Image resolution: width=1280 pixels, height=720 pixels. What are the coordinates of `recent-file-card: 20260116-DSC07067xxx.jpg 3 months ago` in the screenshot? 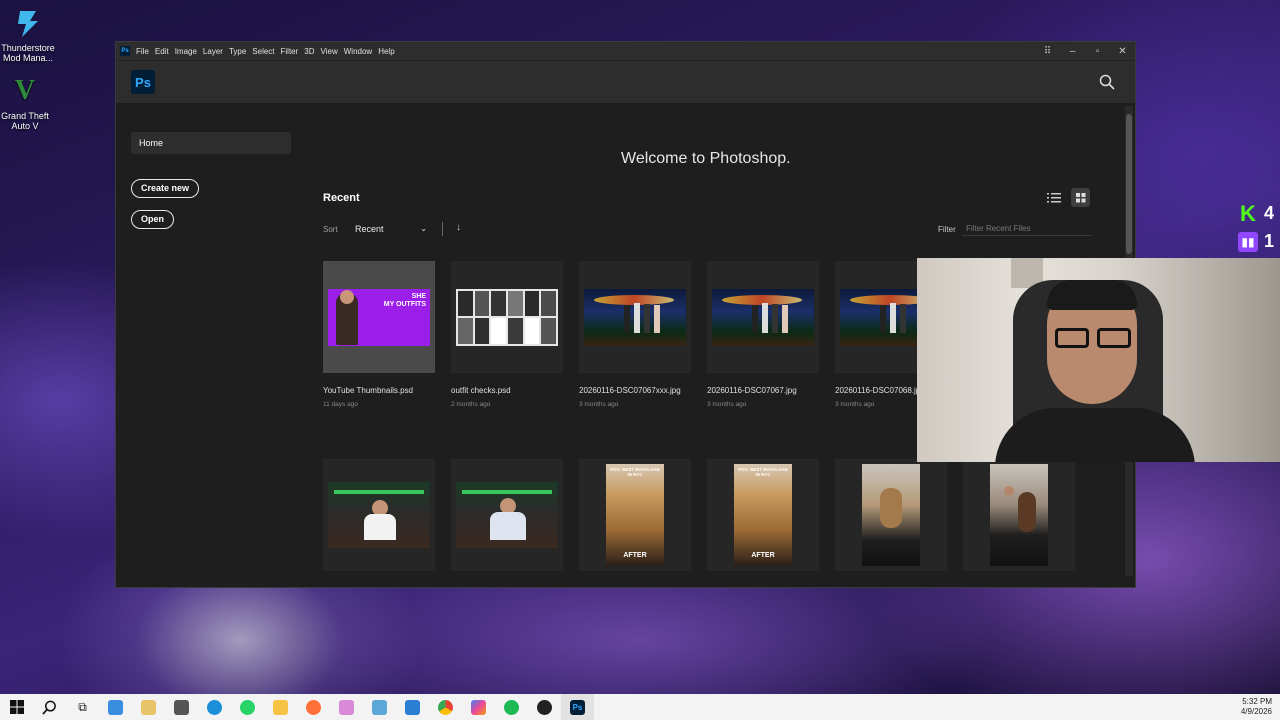 It's located at (635, 334).